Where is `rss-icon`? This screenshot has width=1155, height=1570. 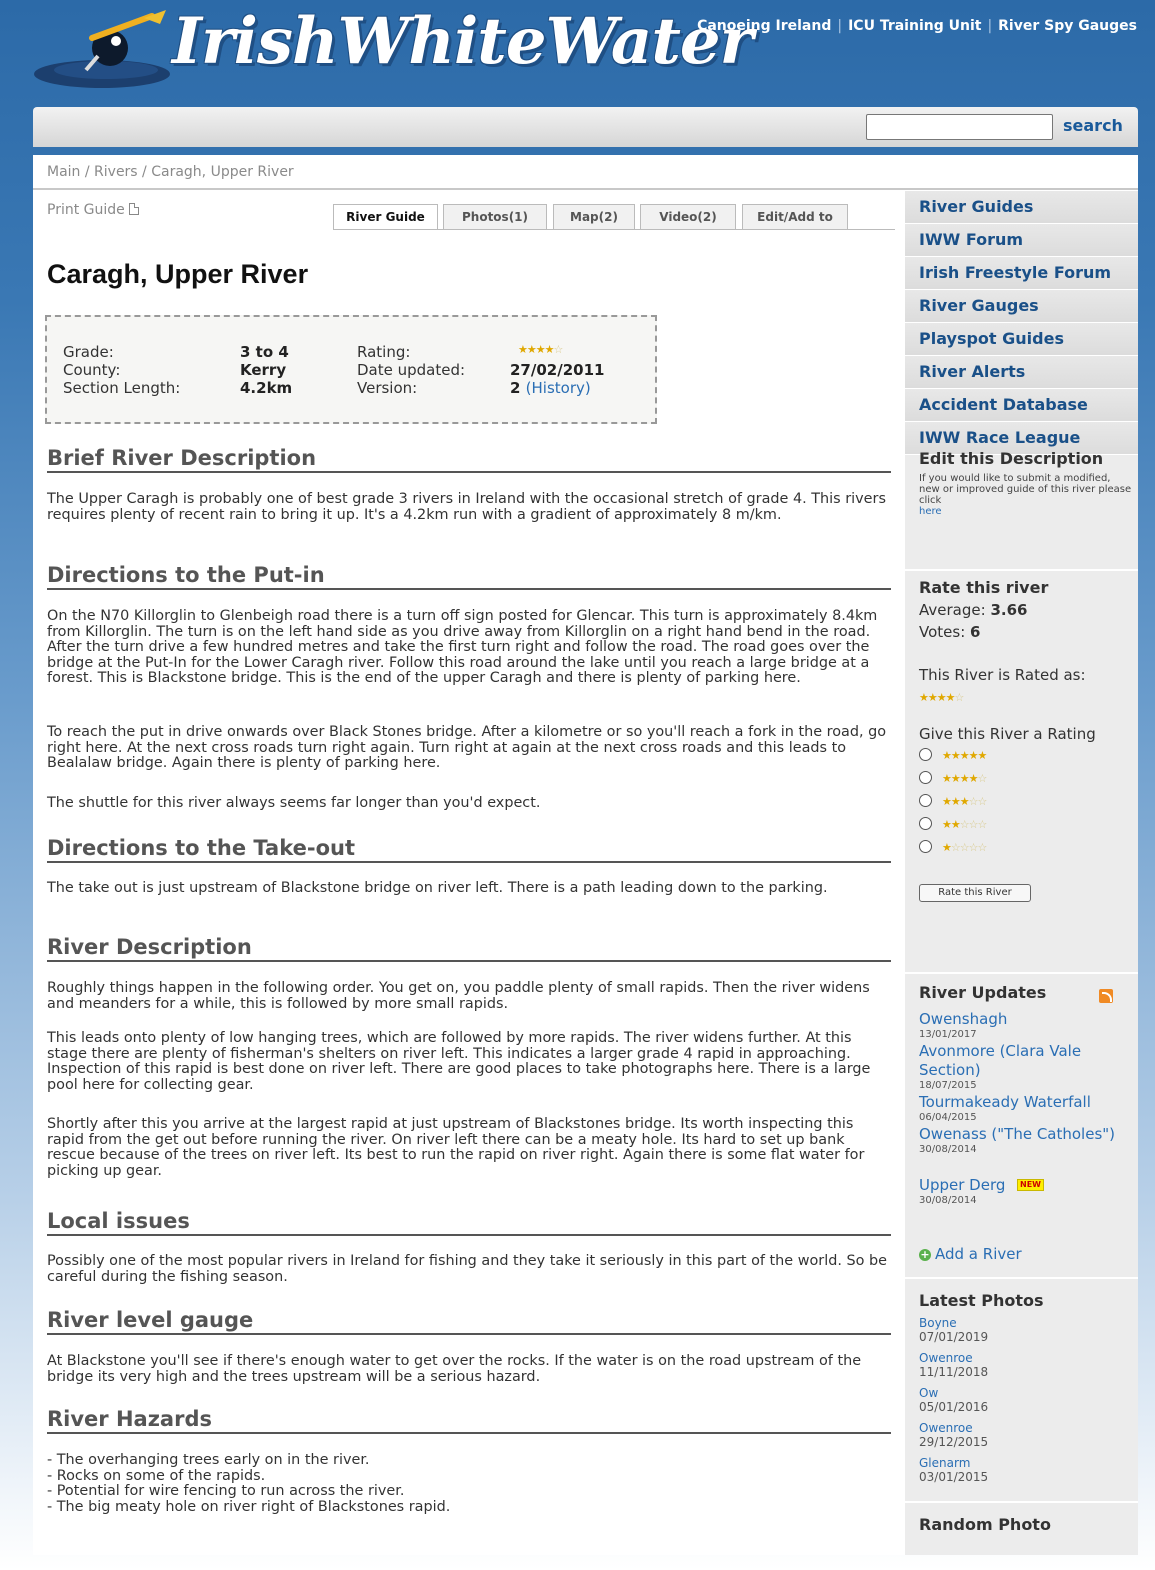 rss-icon is located at coordinates (1106, 996).